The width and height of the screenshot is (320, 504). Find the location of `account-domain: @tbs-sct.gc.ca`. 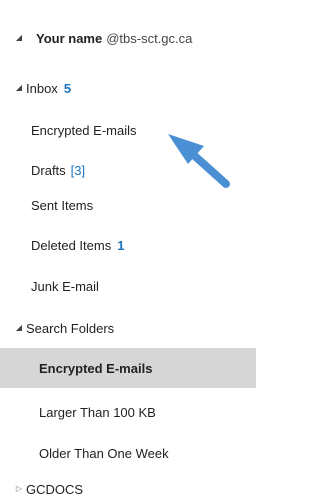

account-domain: @tbs-sct.gc.ca is located at coordinates (149, 38).